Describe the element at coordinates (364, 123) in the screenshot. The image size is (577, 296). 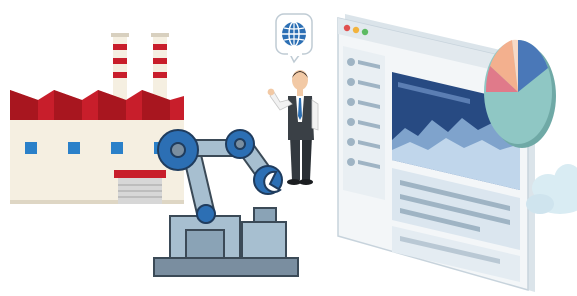
I see `sidebar-list` at that location.